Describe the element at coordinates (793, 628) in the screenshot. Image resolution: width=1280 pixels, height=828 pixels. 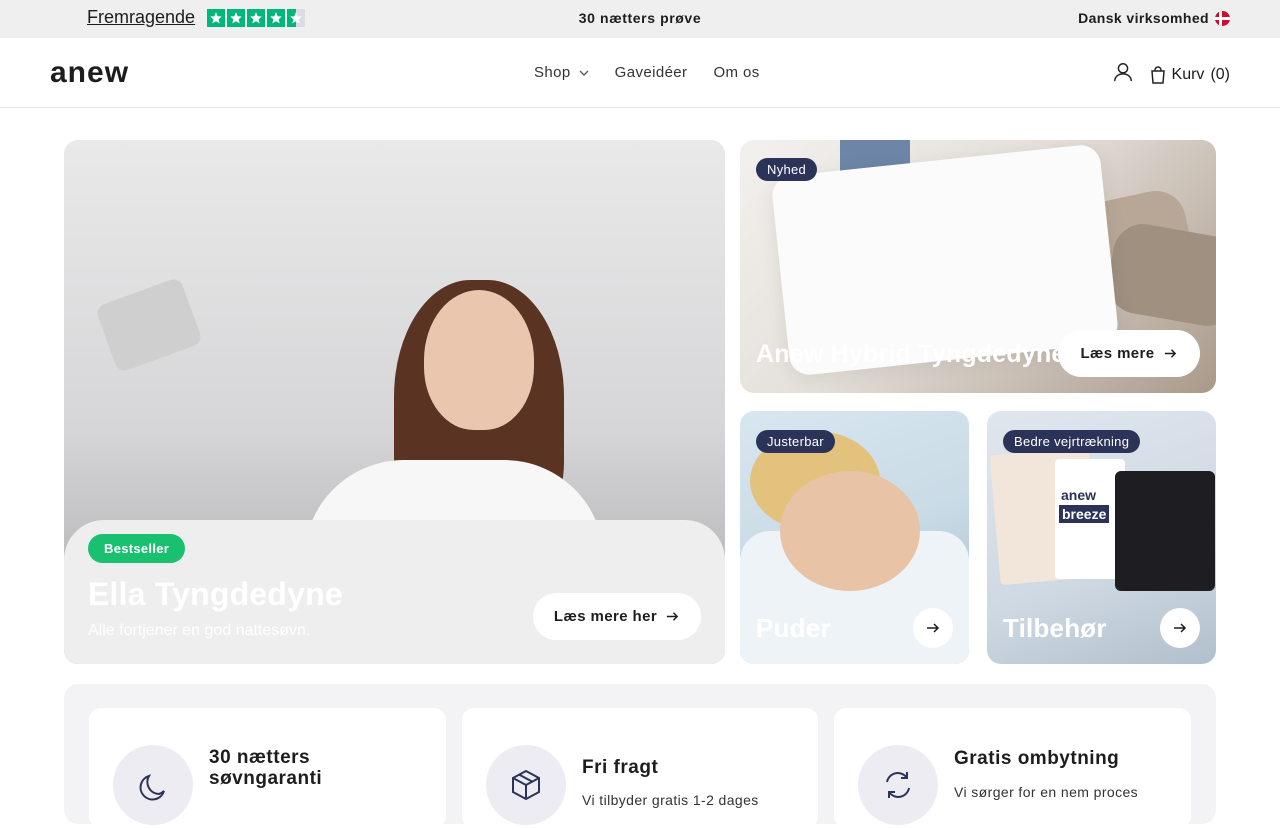
I see `card-title: Puder` at that location.